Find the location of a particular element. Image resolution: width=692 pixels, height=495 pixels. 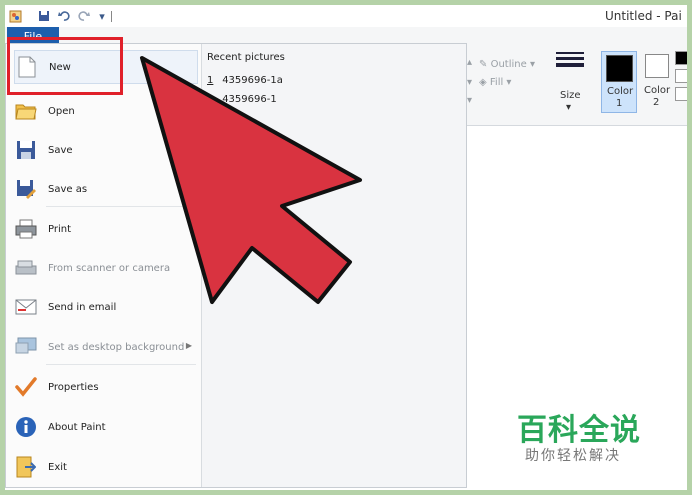

size-dropdown-icon: ▾ is located at coordinates (569, 107).